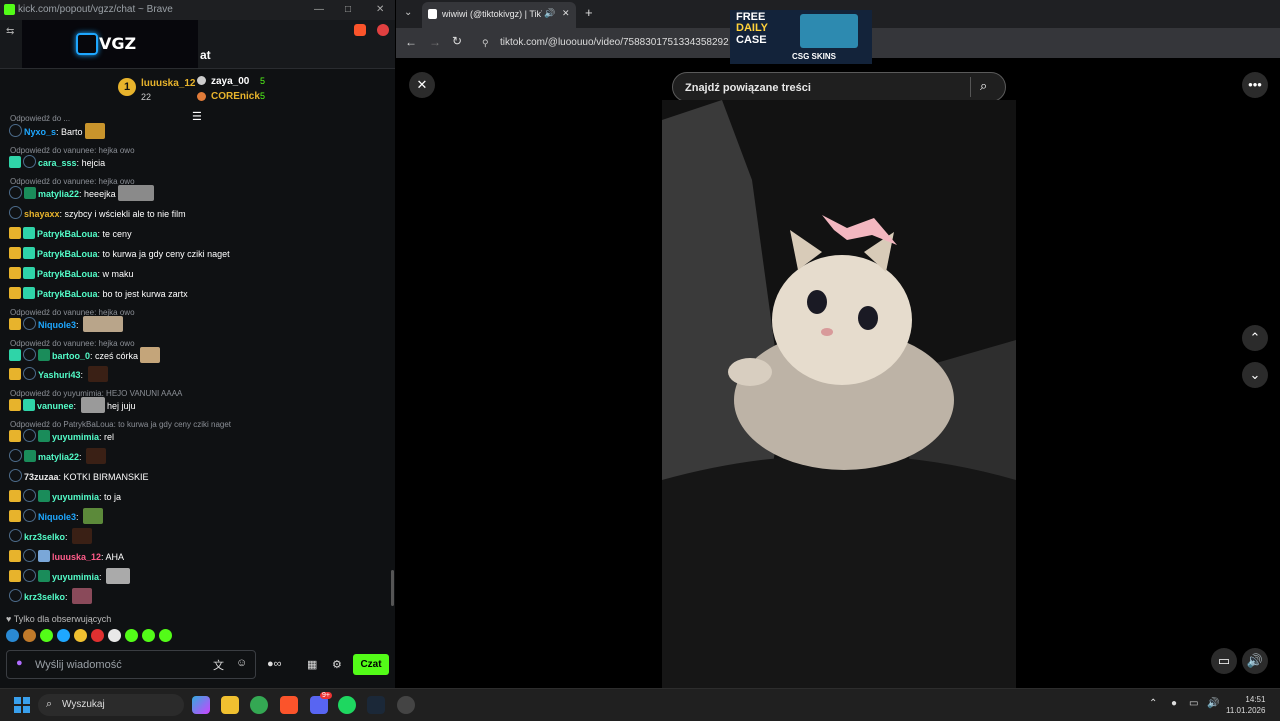 The height and width of the screenshot is (721, 1280). I want to click on microphone-tray-icon: ●, so click(1174, 703).